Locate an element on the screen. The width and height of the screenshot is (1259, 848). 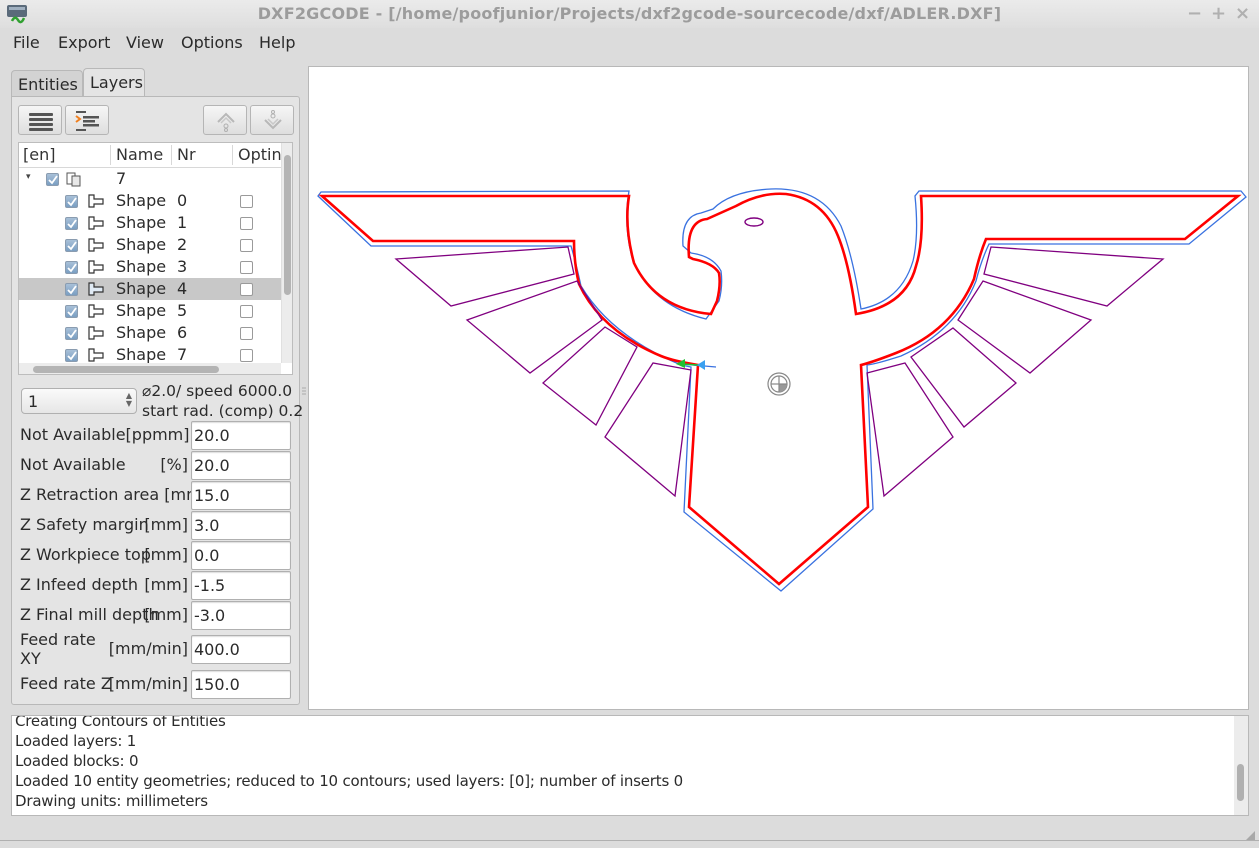
column-optimize: Optin is located at coordinates (260, 155).